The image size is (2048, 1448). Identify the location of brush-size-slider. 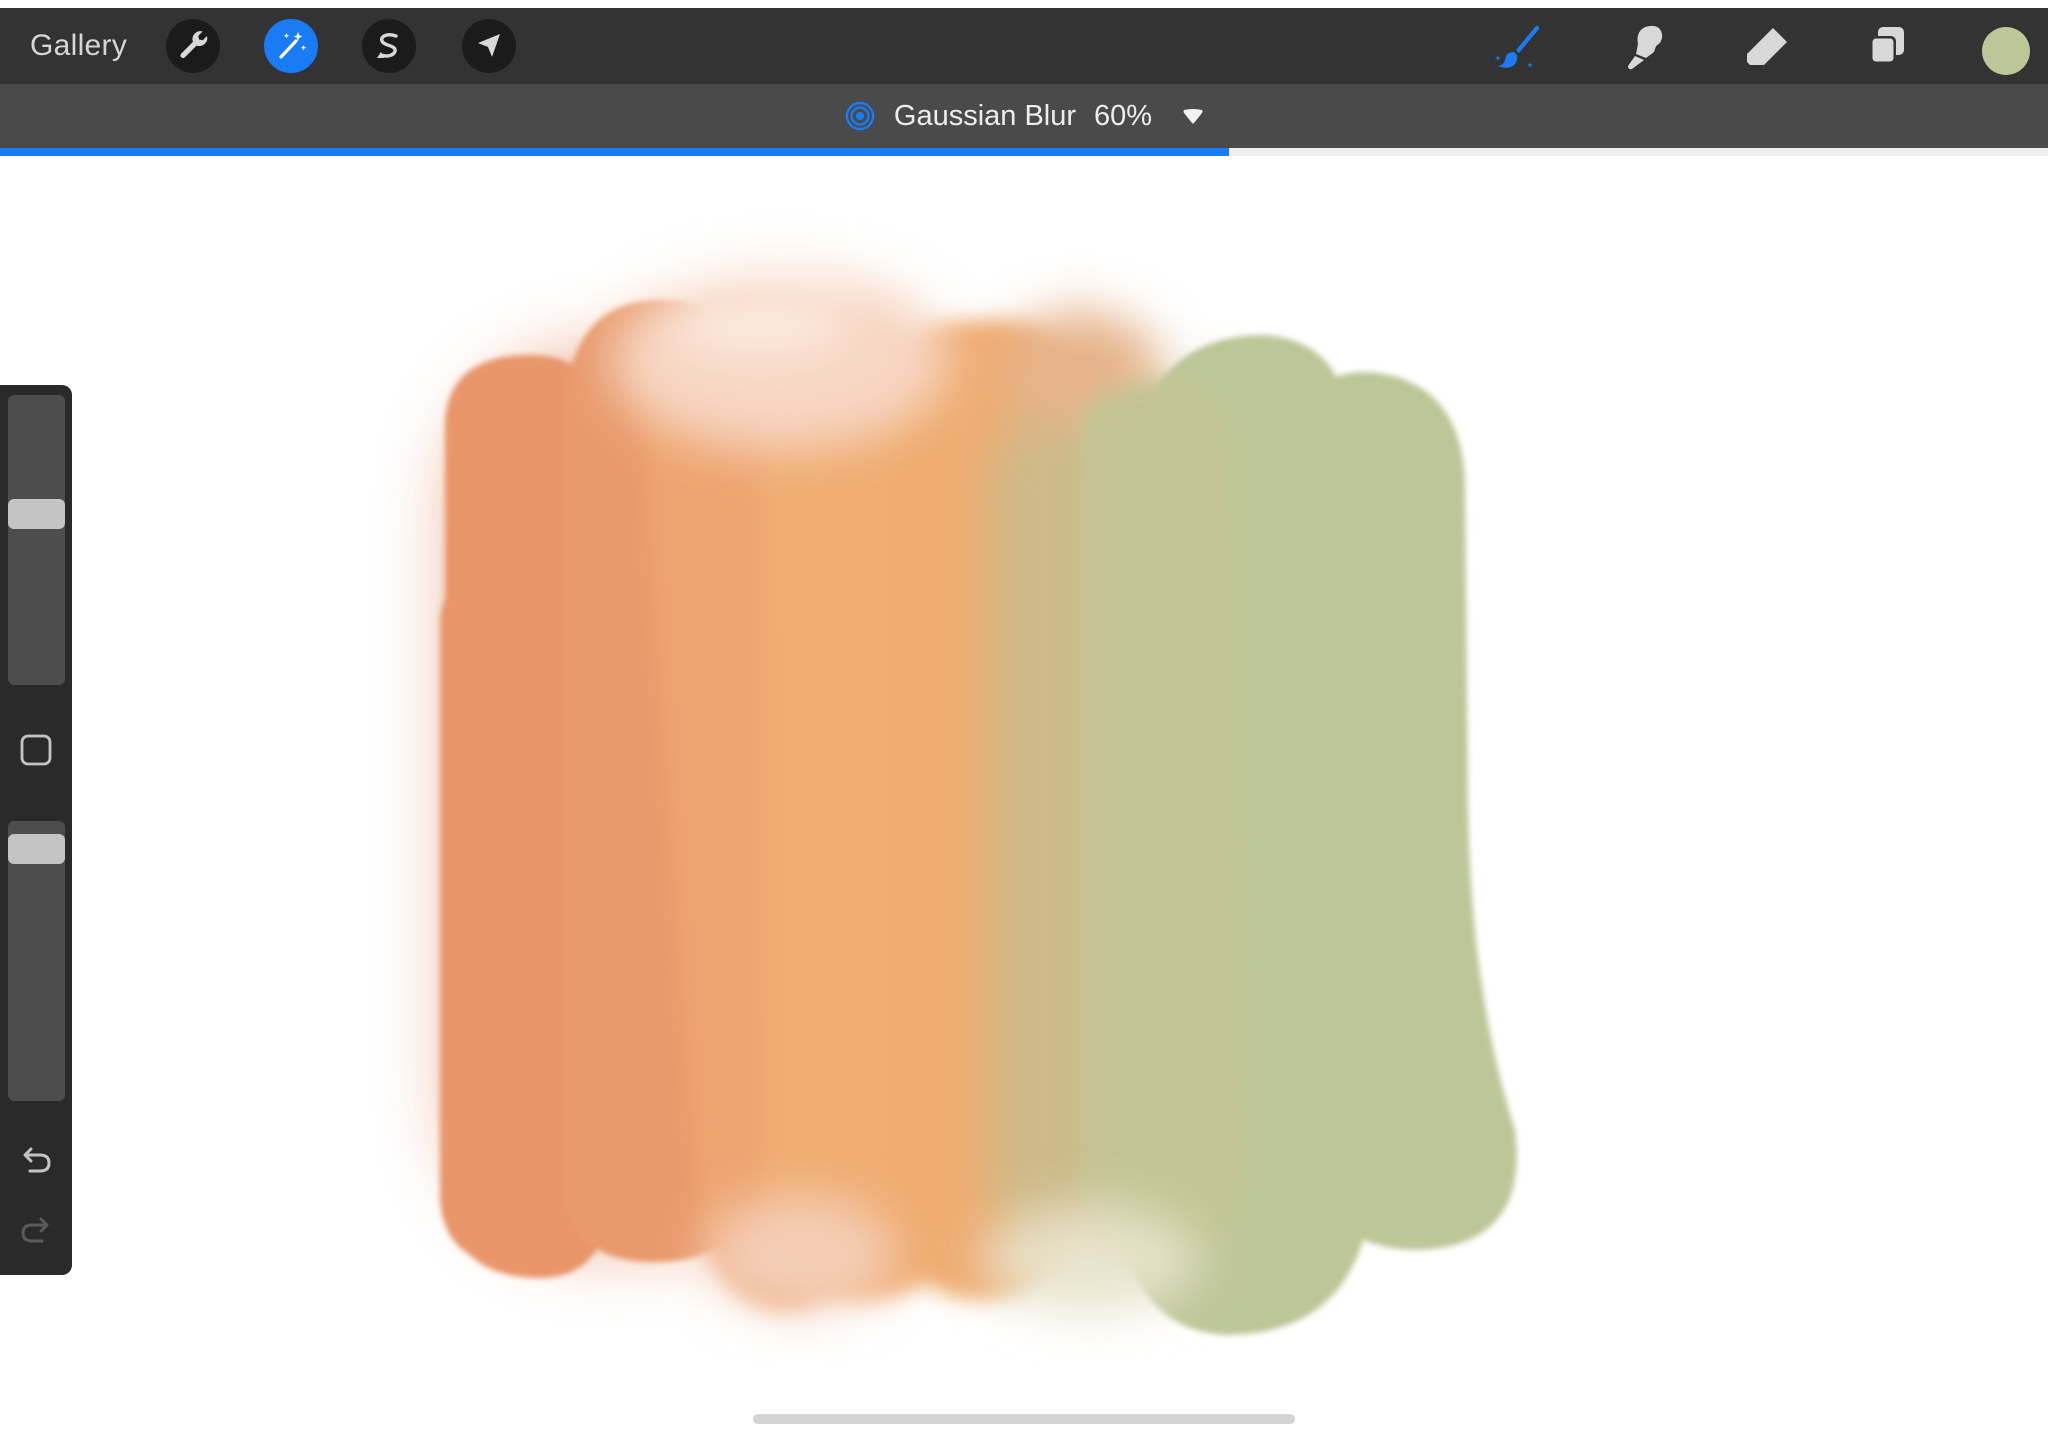
(36, 540).